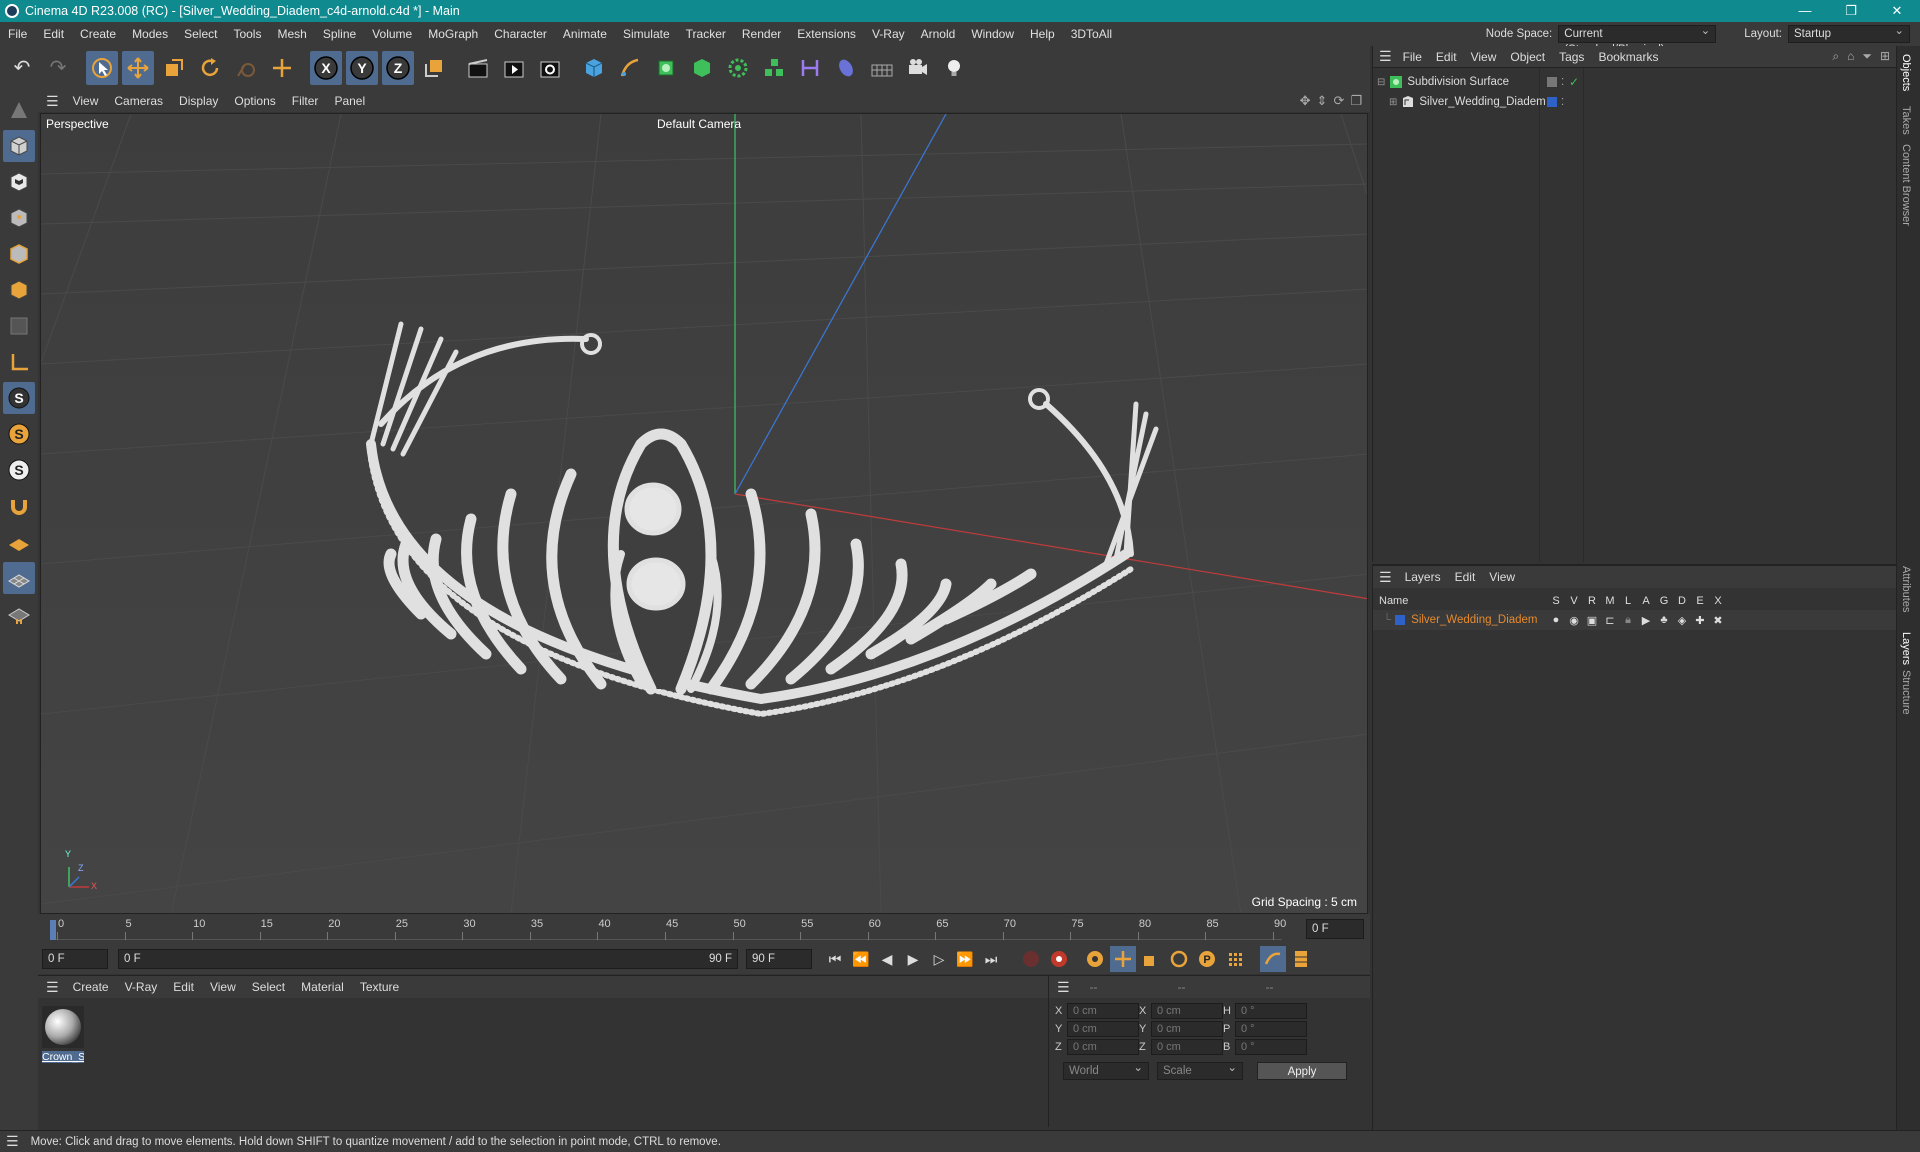 This screenshot has width=1920, height=1152. I want to click on enabled-check-icon: ✓, so click(1574, 82).